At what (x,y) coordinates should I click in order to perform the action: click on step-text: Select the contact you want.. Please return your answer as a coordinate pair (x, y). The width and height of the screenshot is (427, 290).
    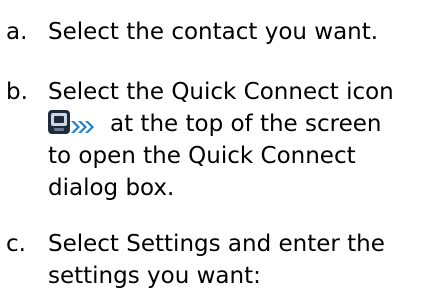
    Looking at the image, I should click on (213, 32).